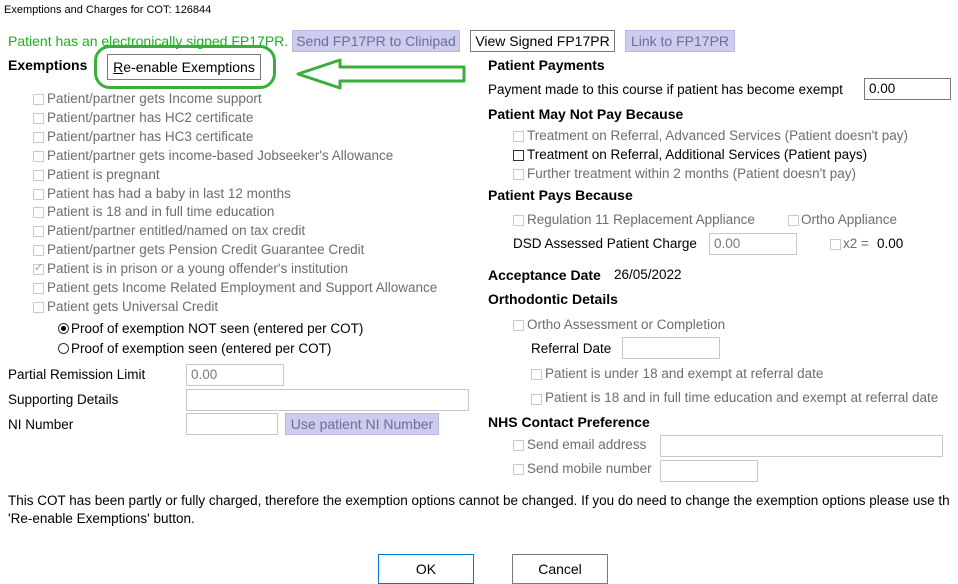  Describe the element at coordinates (542, 41) in the screenshot. I see `view-signed-fp17-button: View Signed FP17PR` at that location.